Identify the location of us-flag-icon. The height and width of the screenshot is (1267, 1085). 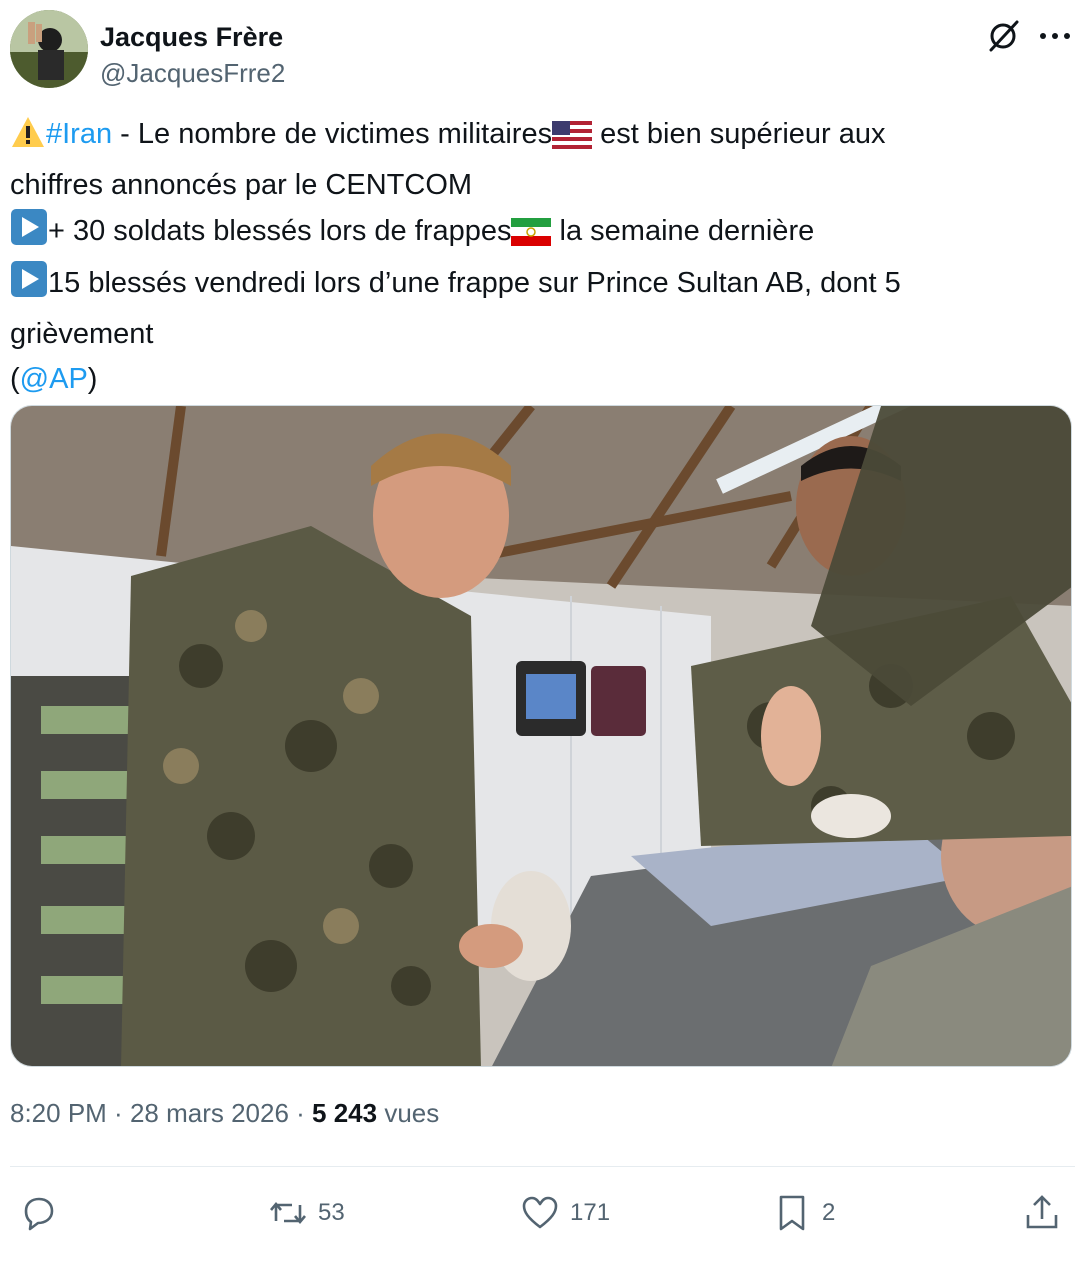
(572, 140).